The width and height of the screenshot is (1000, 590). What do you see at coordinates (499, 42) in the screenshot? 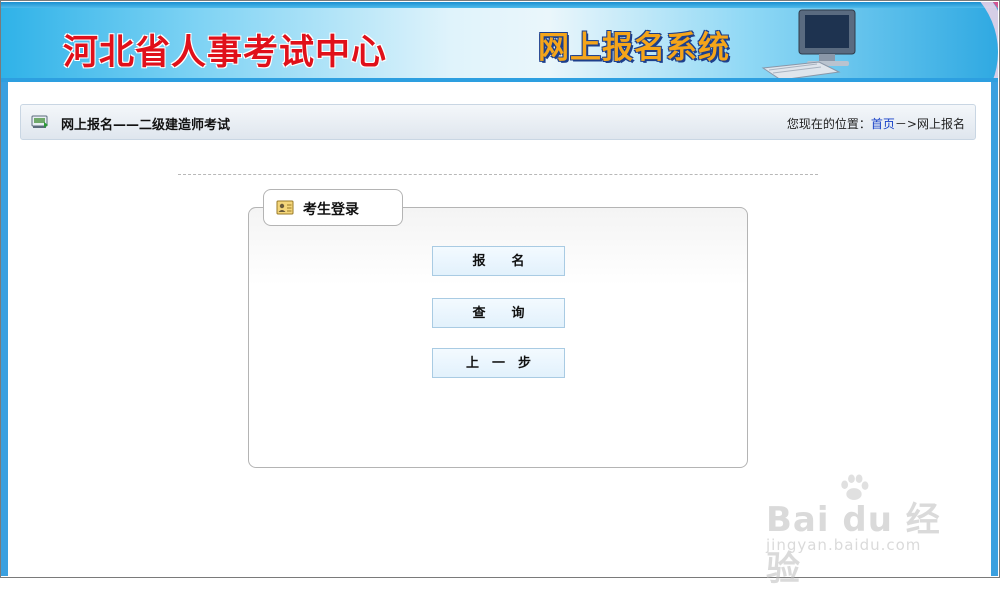
I see `header-banner: 河北省人事考试中心 网上报名系统` at bounding box center [499, 42].